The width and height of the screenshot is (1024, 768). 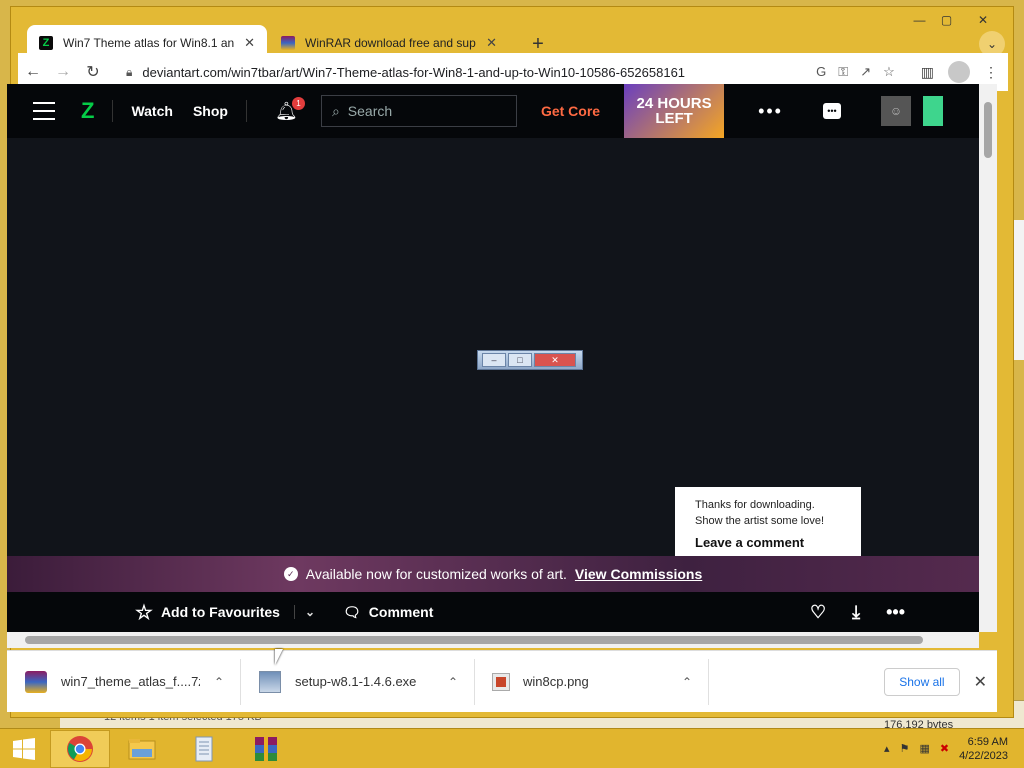 I want to click on gift-icon: ♡, so click(x=818, y=612).